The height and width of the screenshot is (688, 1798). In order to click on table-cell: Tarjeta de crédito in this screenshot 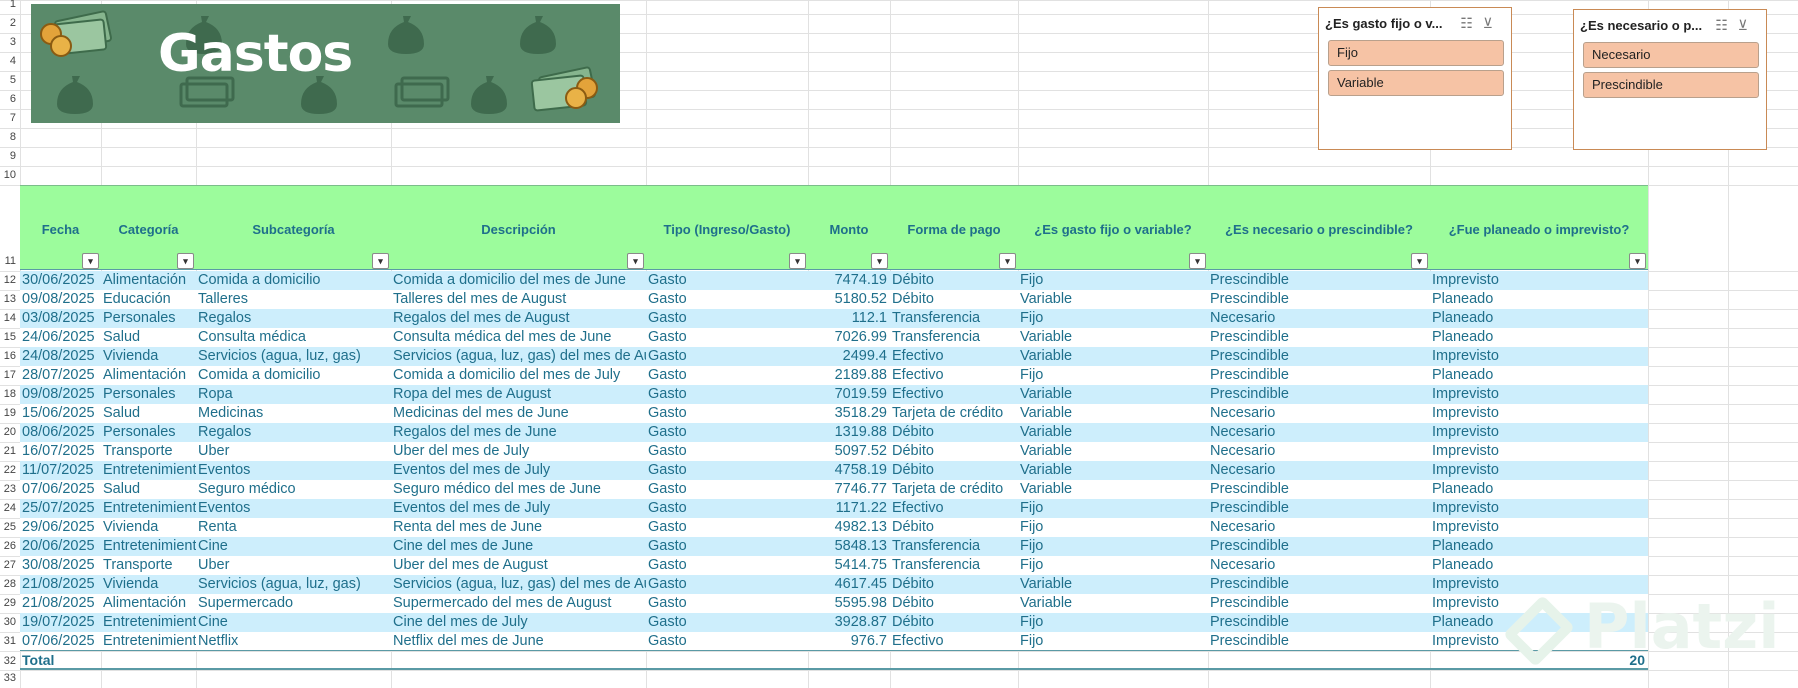, I will do `click(954, 489)`.